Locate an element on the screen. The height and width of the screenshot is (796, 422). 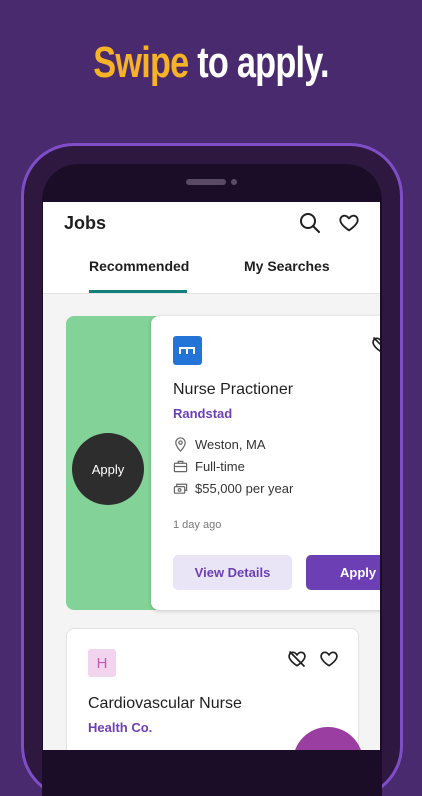
location-pin-icon is located at coordinates (180, 444).